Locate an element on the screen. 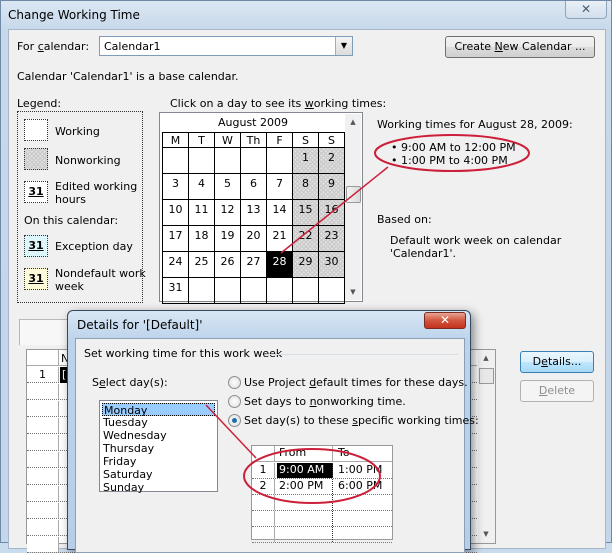 The width and height of the screenshot is (612, 553). calendar-day-2: 2 is located at coordinates (331, 160).